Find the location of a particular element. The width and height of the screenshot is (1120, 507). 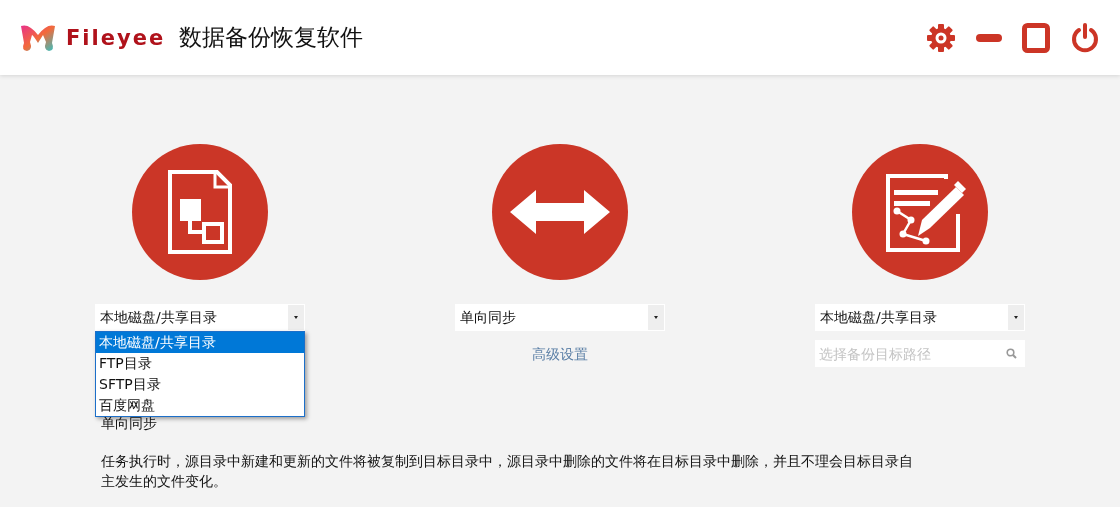

minimize-icon is located at coordinates (989, 37).